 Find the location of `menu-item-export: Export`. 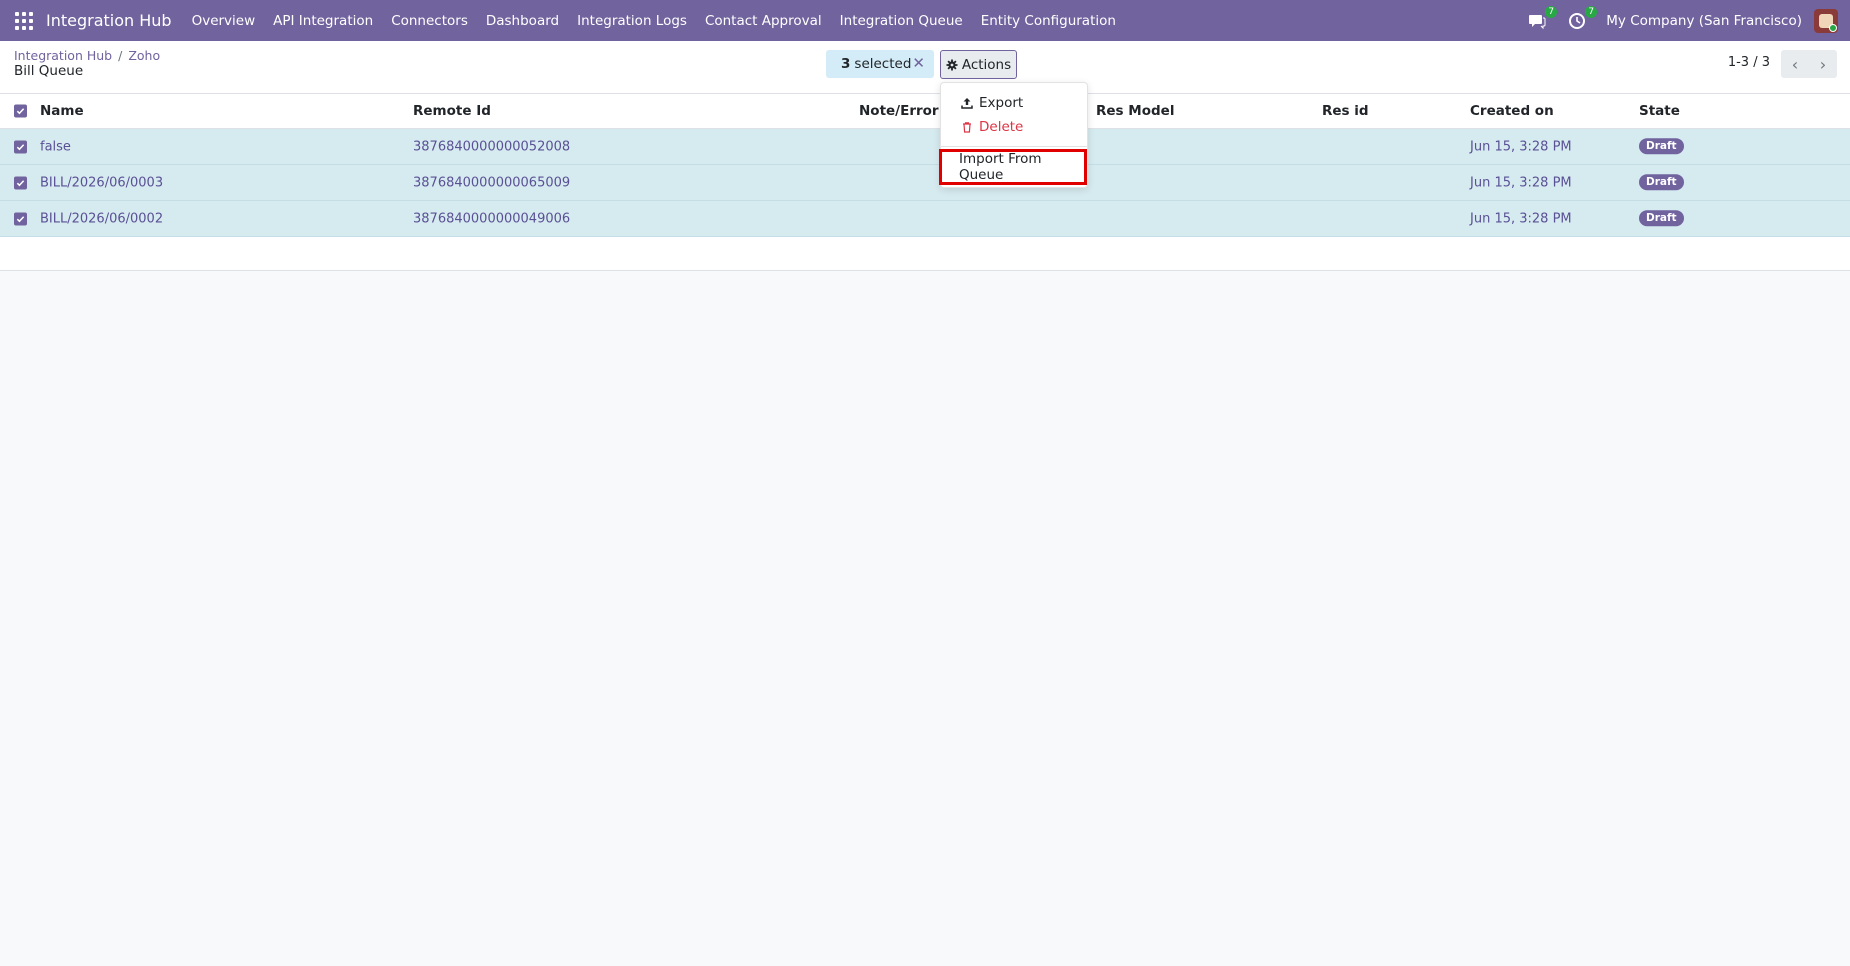

menu-item-export: Export is located at coordinates (992, 103).